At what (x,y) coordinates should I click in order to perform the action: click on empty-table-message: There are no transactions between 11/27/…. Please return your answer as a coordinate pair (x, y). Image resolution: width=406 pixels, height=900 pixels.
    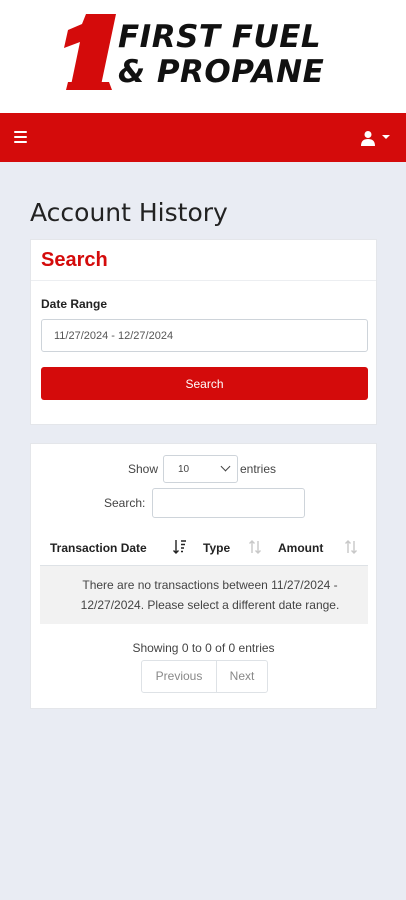
    Looking at the image, I should click on (210, 595).